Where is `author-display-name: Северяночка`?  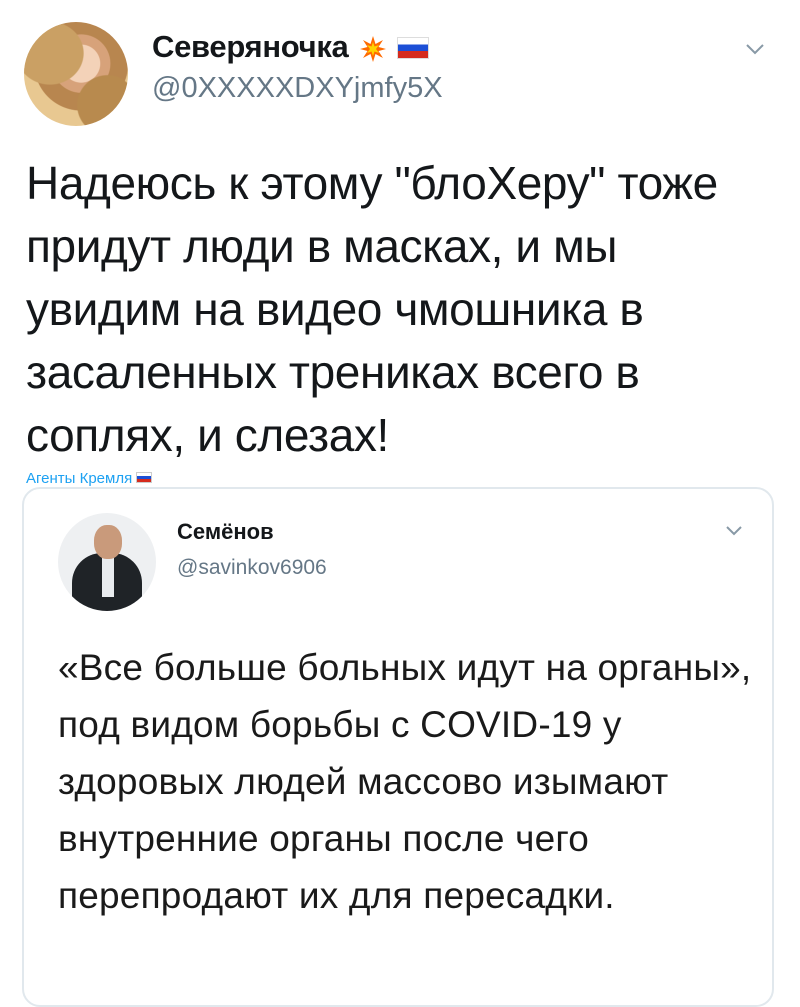 author-display-name: Северяночка is located at coordinates (297, 48).